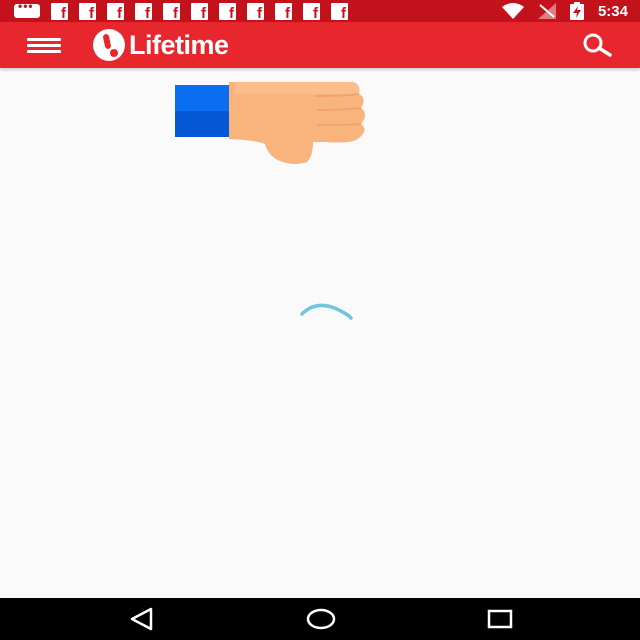  Describe the element at coordinates (576, 11) in the screenshot. I see `battery-charging-icon` at that location.